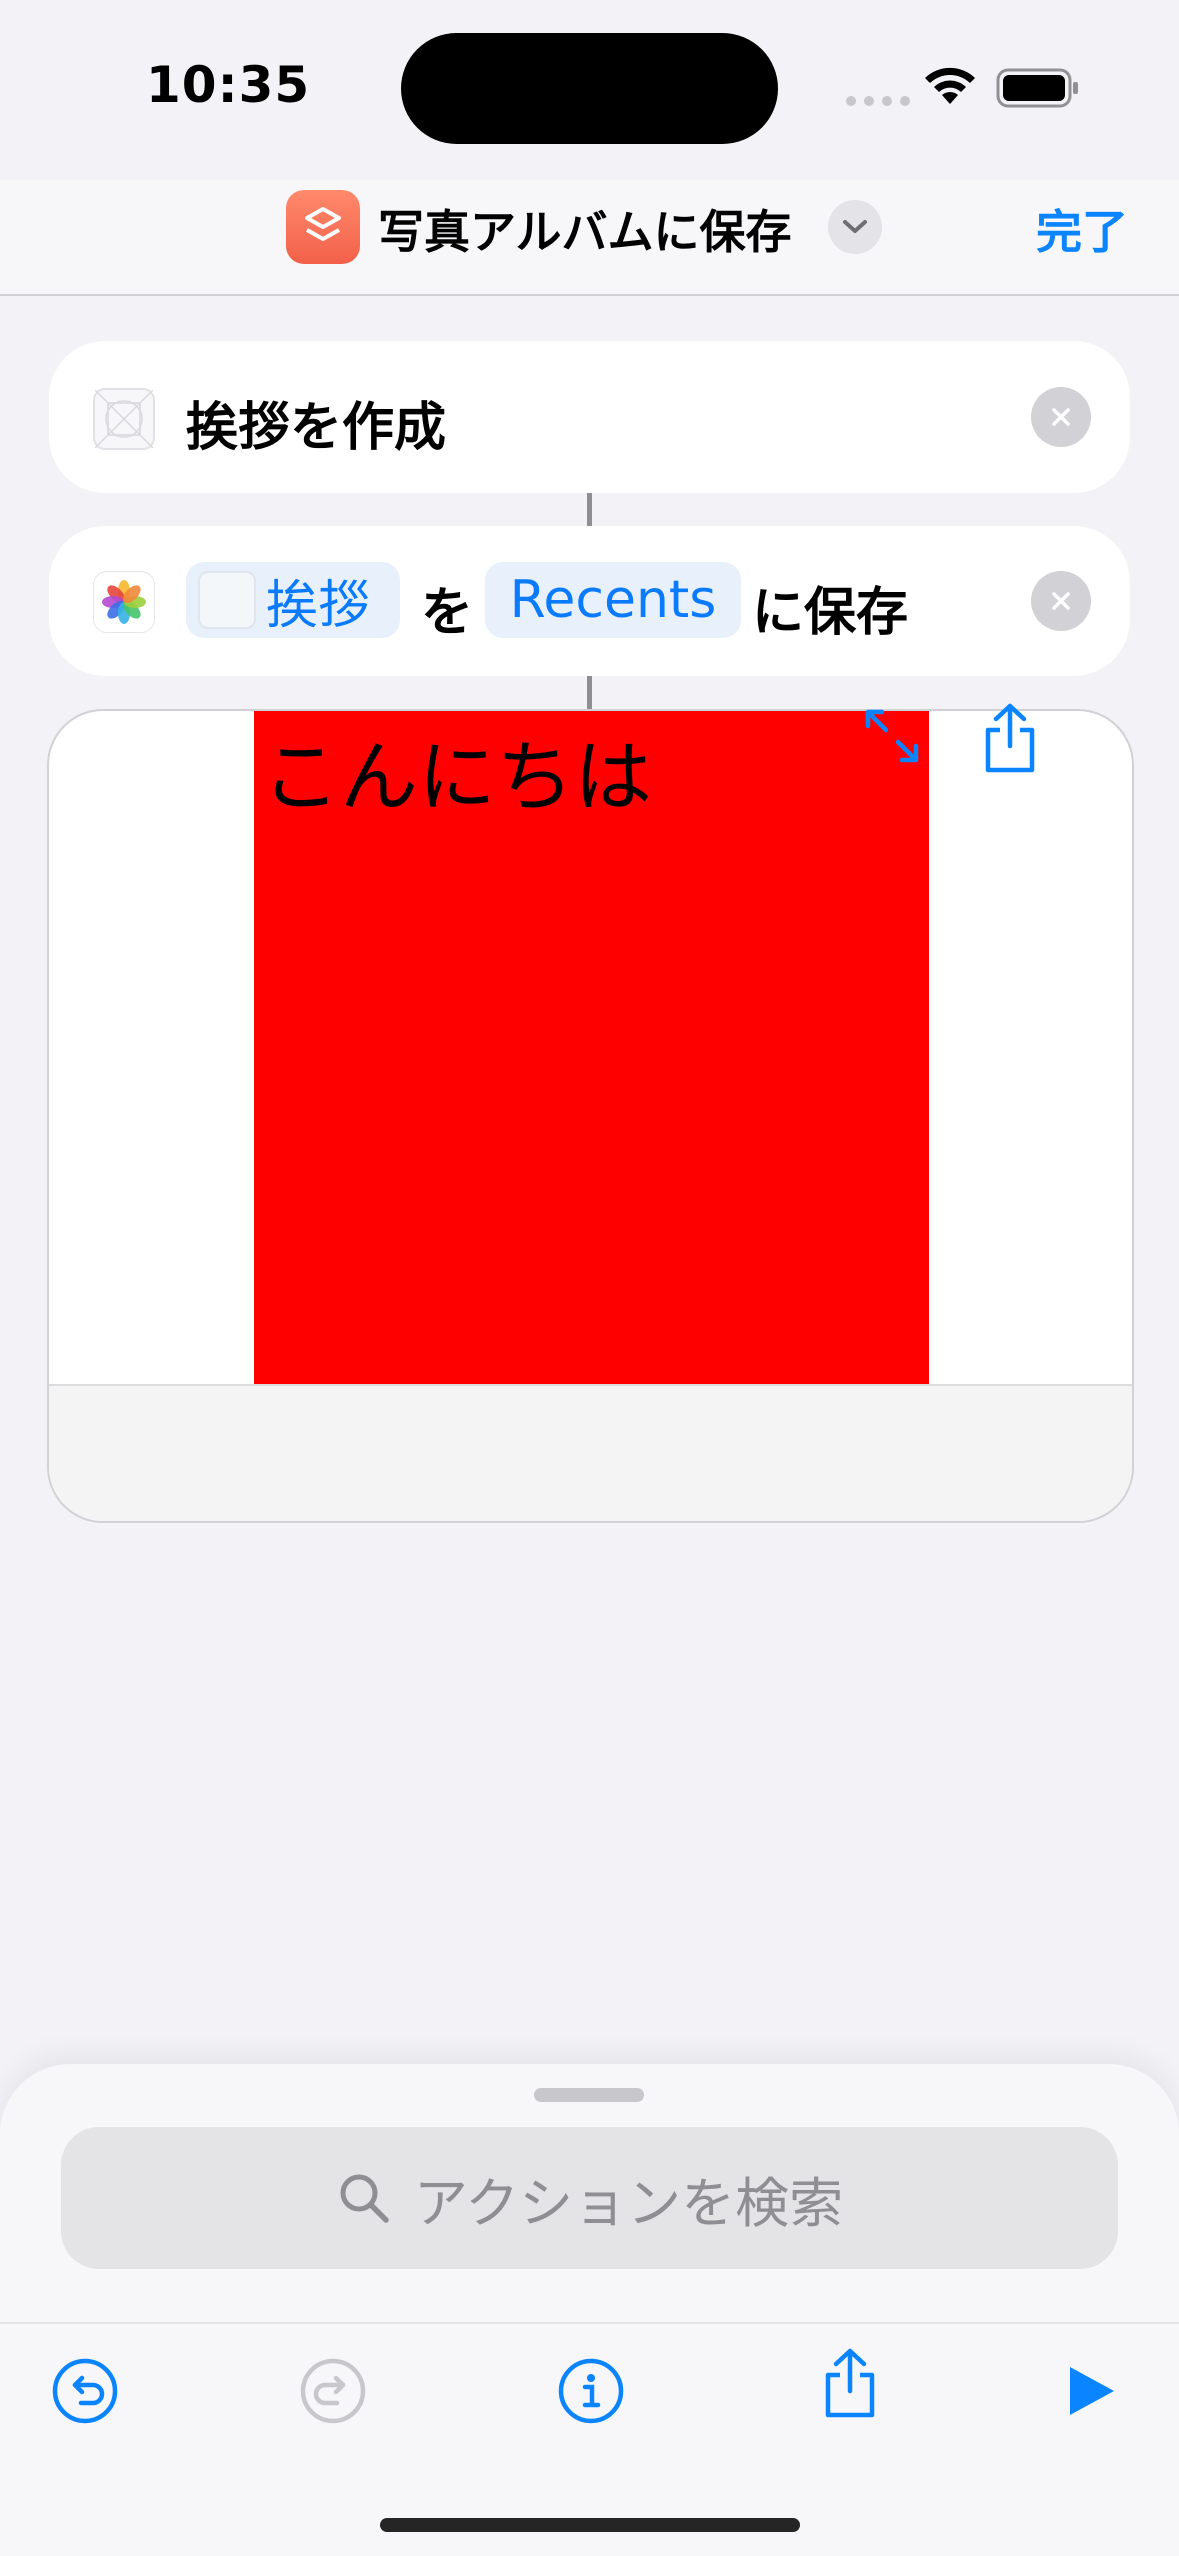 This screenshot has width=1179, height=2556. I want to click on play-icon, so click(1090, 2391).